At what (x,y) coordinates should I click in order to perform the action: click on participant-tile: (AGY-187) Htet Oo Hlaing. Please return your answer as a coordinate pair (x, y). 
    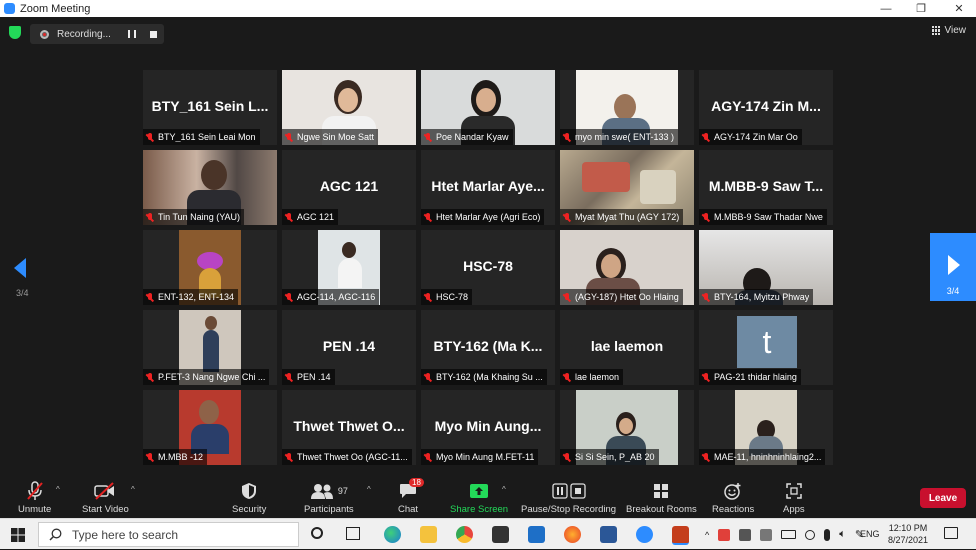
    Looking at the image, I should click on (627, 267).